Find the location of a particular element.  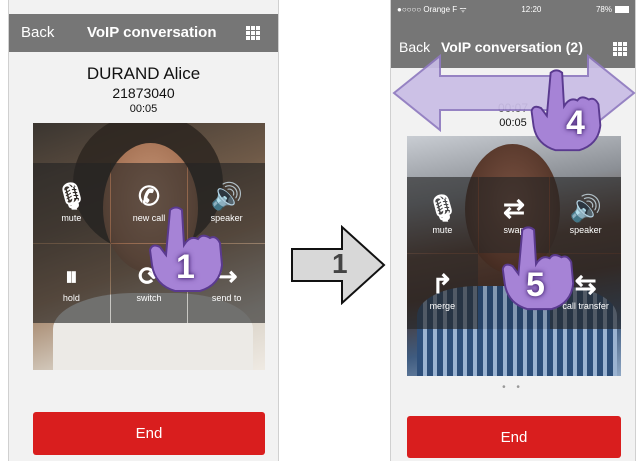

merge-button: ↱ merge is located at coordinates (442, 291).